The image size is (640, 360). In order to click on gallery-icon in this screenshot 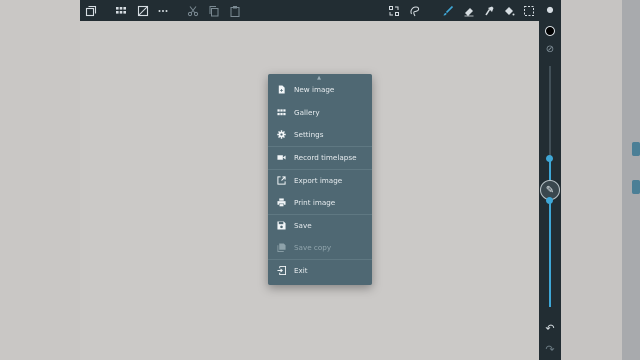, I will do `click(281, 112)`.